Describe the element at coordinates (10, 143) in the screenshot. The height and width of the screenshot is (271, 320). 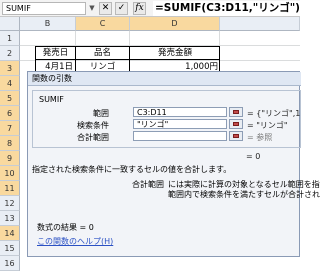
I see `row-header: 8` at that location.